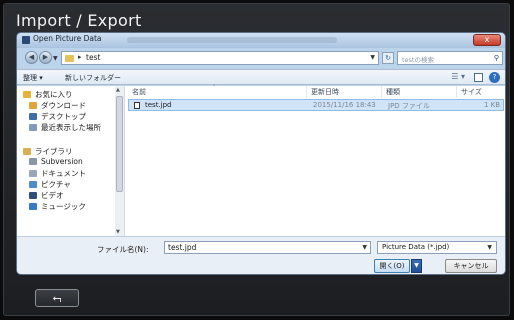 The image size is (514, 320). What do you see at coordinates (478, 77) in the screenshot?
I see `preview-pane-icon` at bounding box center [478, 77].